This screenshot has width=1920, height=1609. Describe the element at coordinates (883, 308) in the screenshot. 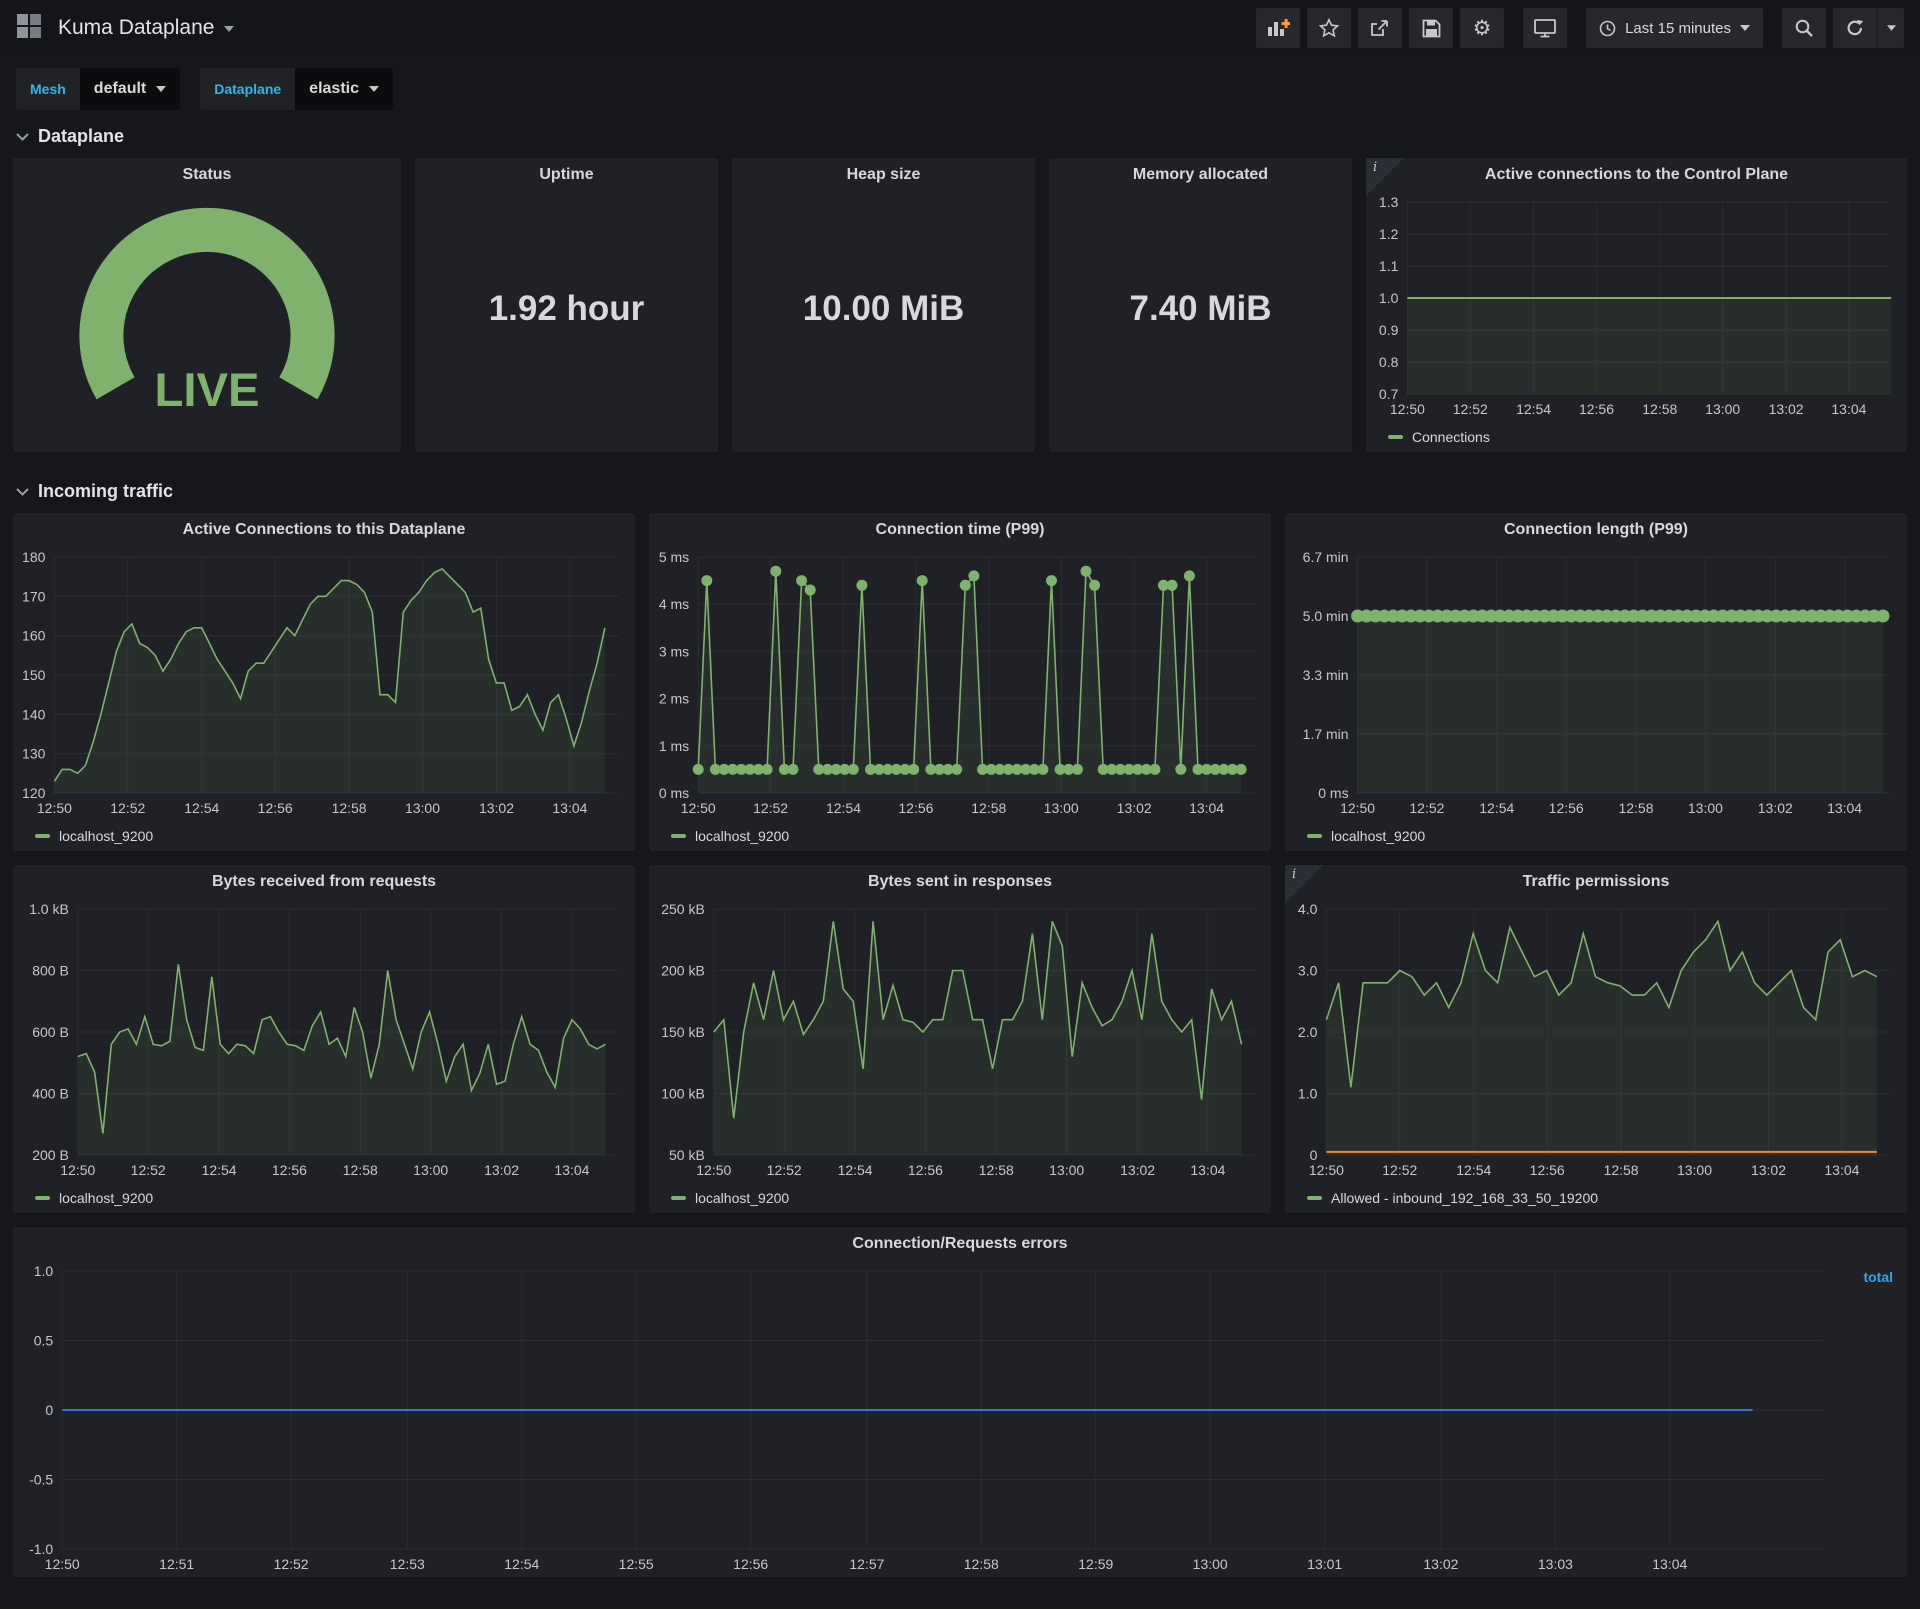

I see `heap-size-value: 10.00 MiB` at that location.